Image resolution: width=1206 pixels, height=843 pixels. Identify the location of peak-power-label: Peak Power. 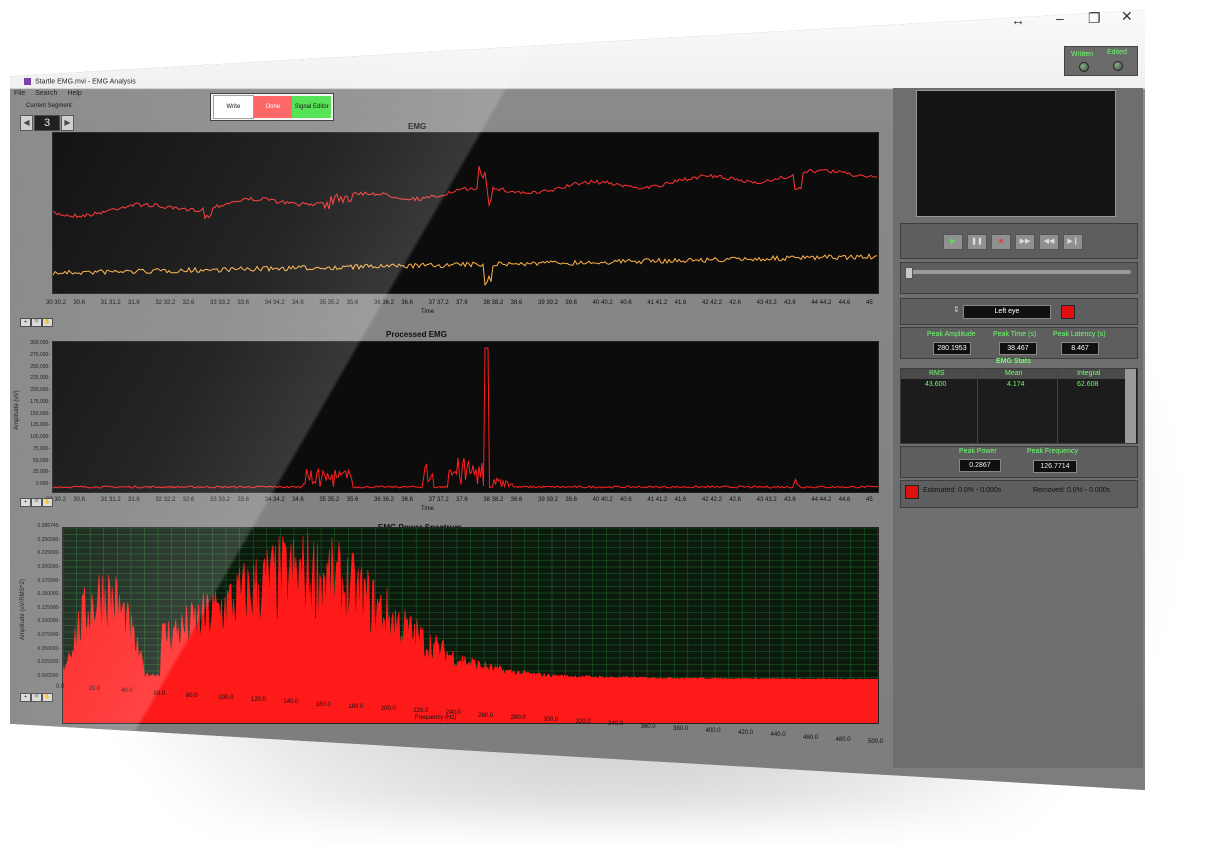
(978, 451).